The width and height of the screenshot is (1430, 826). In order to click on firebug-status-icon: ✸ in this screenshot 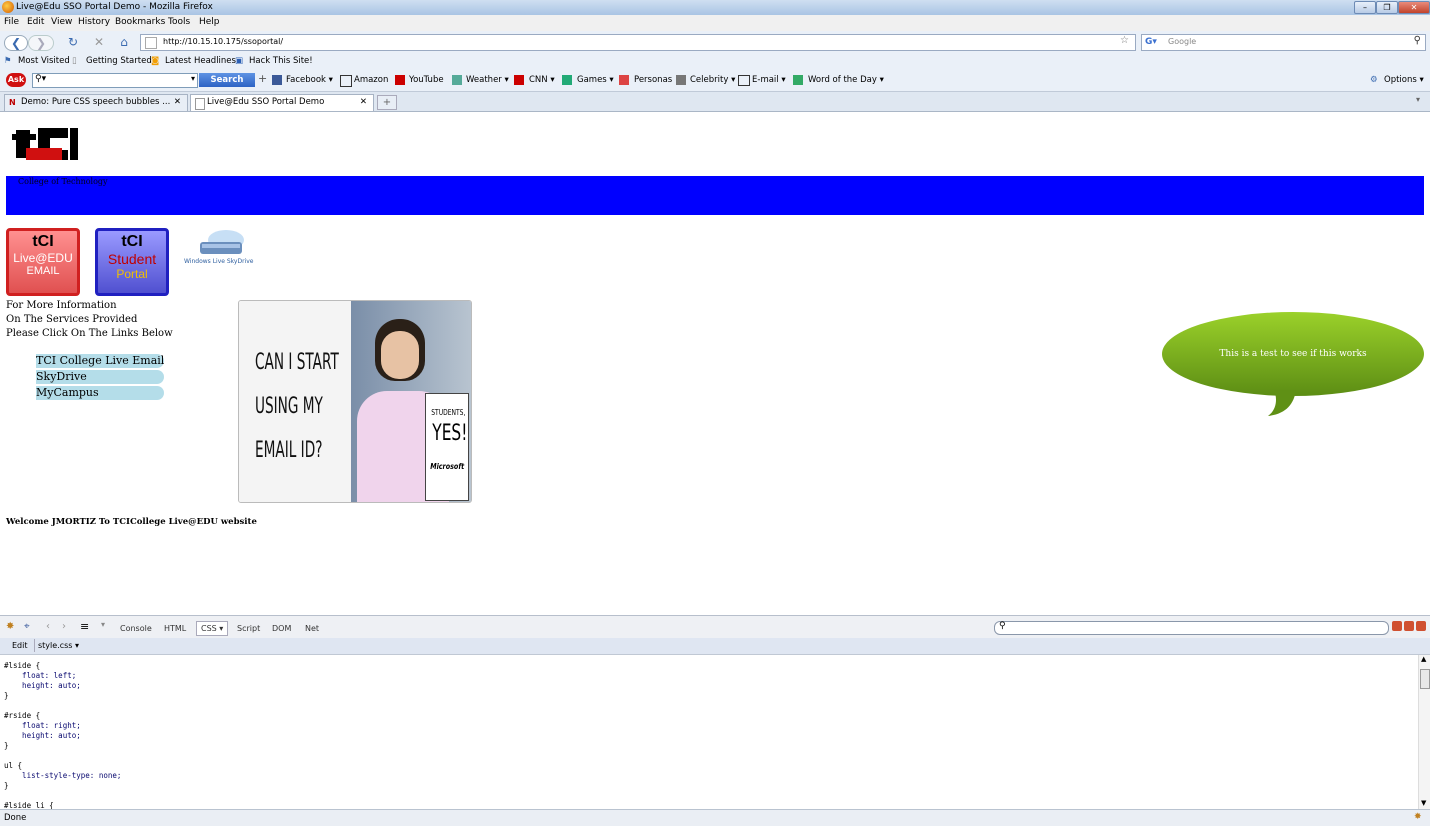, I will do `click(1418, 817)`.